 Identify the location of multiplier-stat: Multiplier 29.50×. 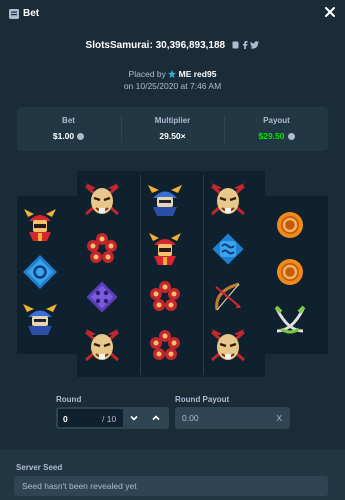
(172, 129).